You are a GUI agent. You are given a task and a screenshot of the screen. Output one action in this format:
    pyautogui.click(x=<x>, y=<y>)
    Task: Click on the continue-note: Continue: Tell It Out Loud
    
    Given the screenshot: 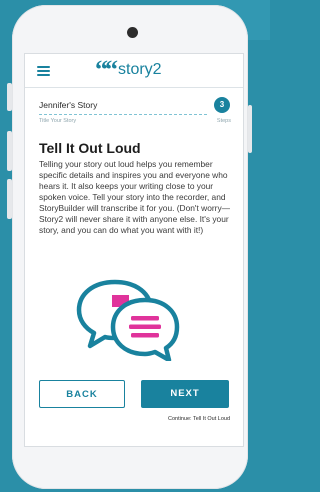 What is the action you would take?
    pyautogui.click(x=199, y=419)
    